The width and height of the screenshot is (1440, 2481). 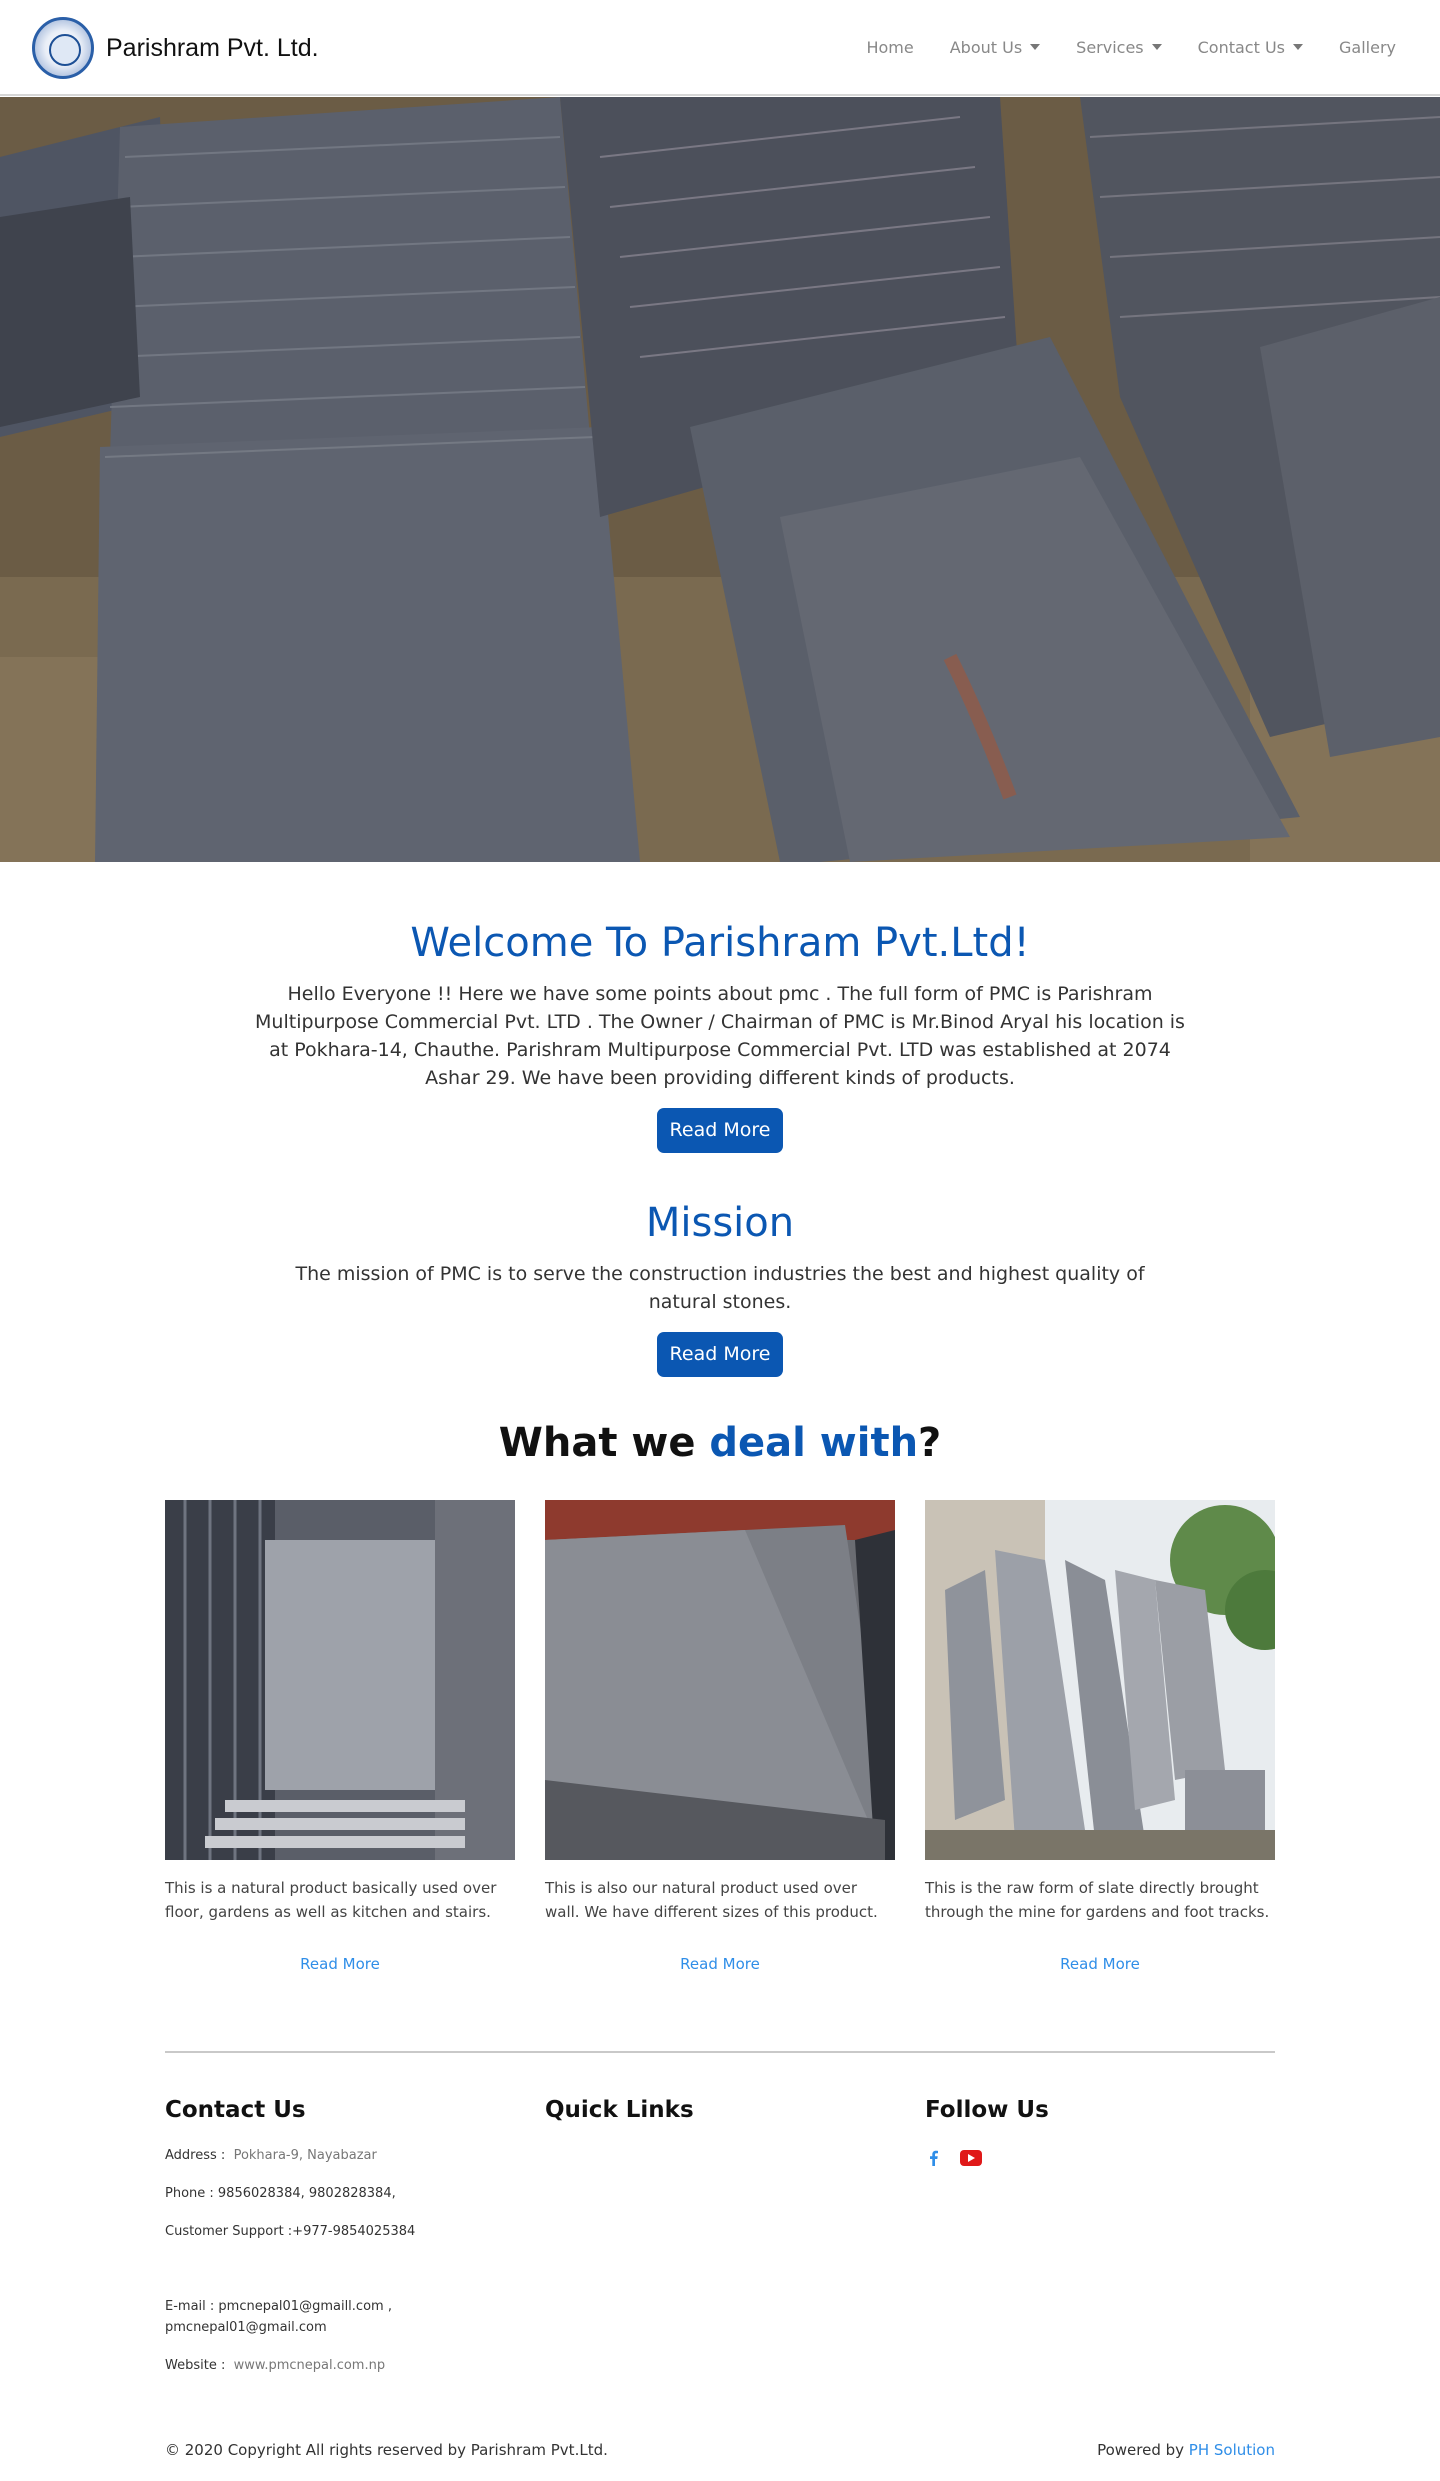 I want to click on email-line-1: E-mail : pmcnepal01@gmaill.com ,, so click(x=278, y=2306).